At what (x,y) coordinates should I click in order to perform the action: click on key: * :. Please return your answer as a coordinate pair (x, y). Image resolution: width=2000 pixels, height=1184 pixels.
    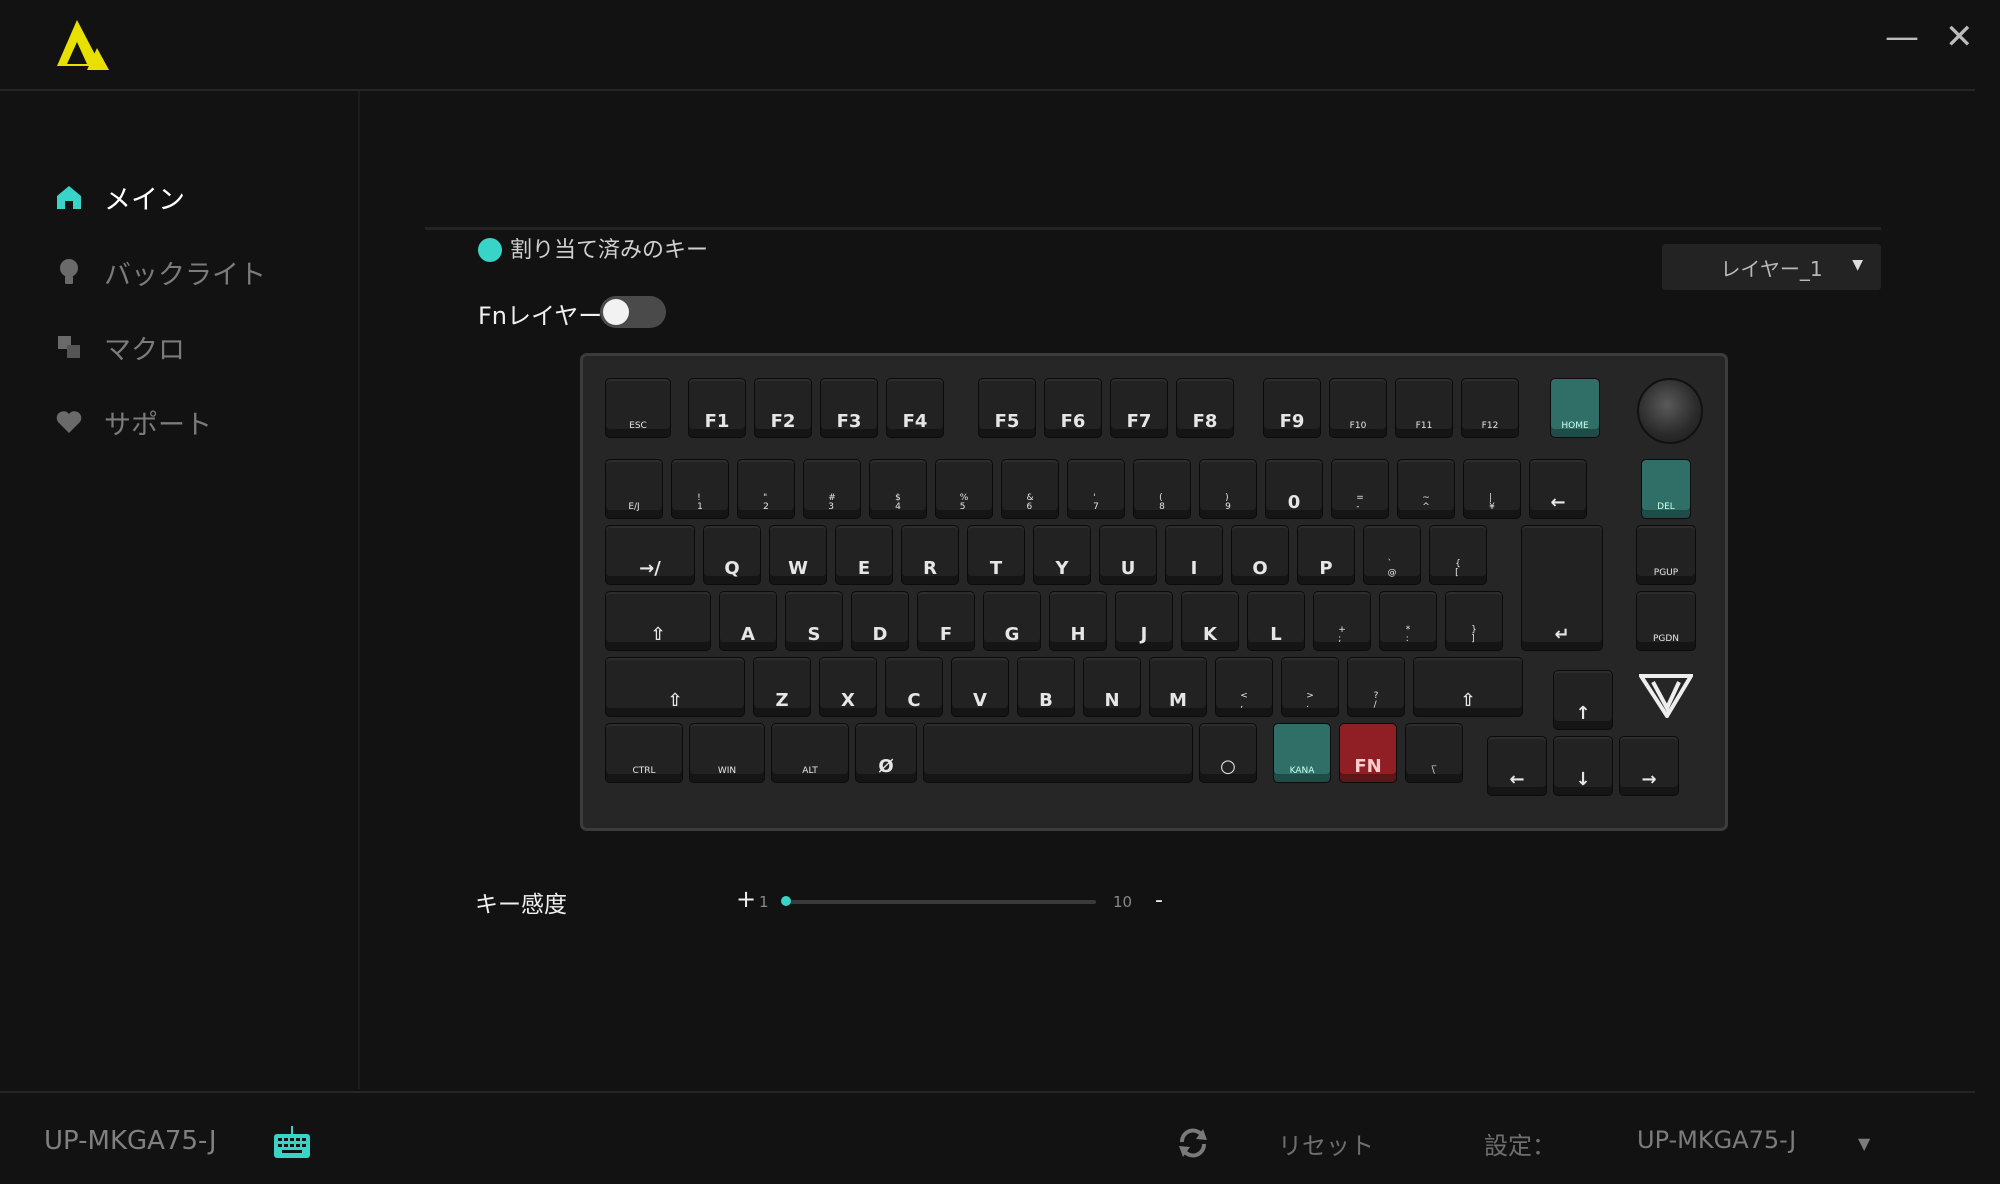
    Looking at the image, I should click on (1408, 621).